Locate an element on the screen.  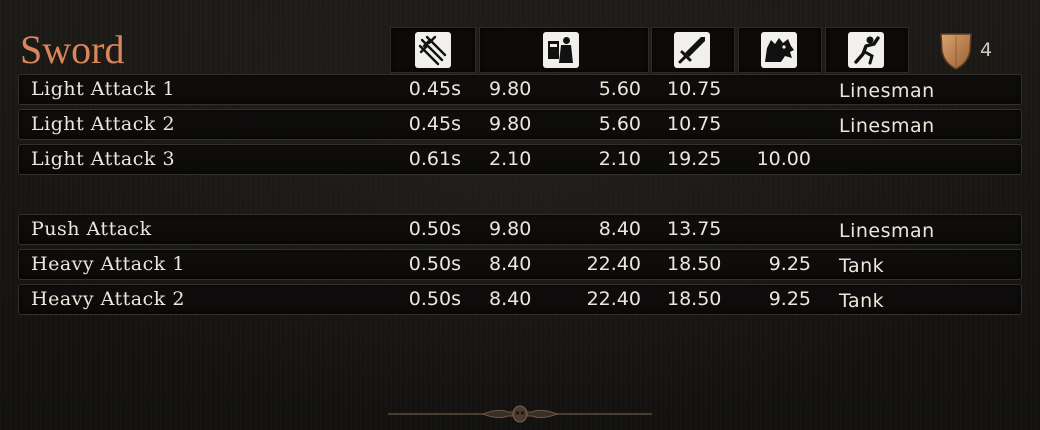
tier-value: 4 is located at coordinates (986, 50).